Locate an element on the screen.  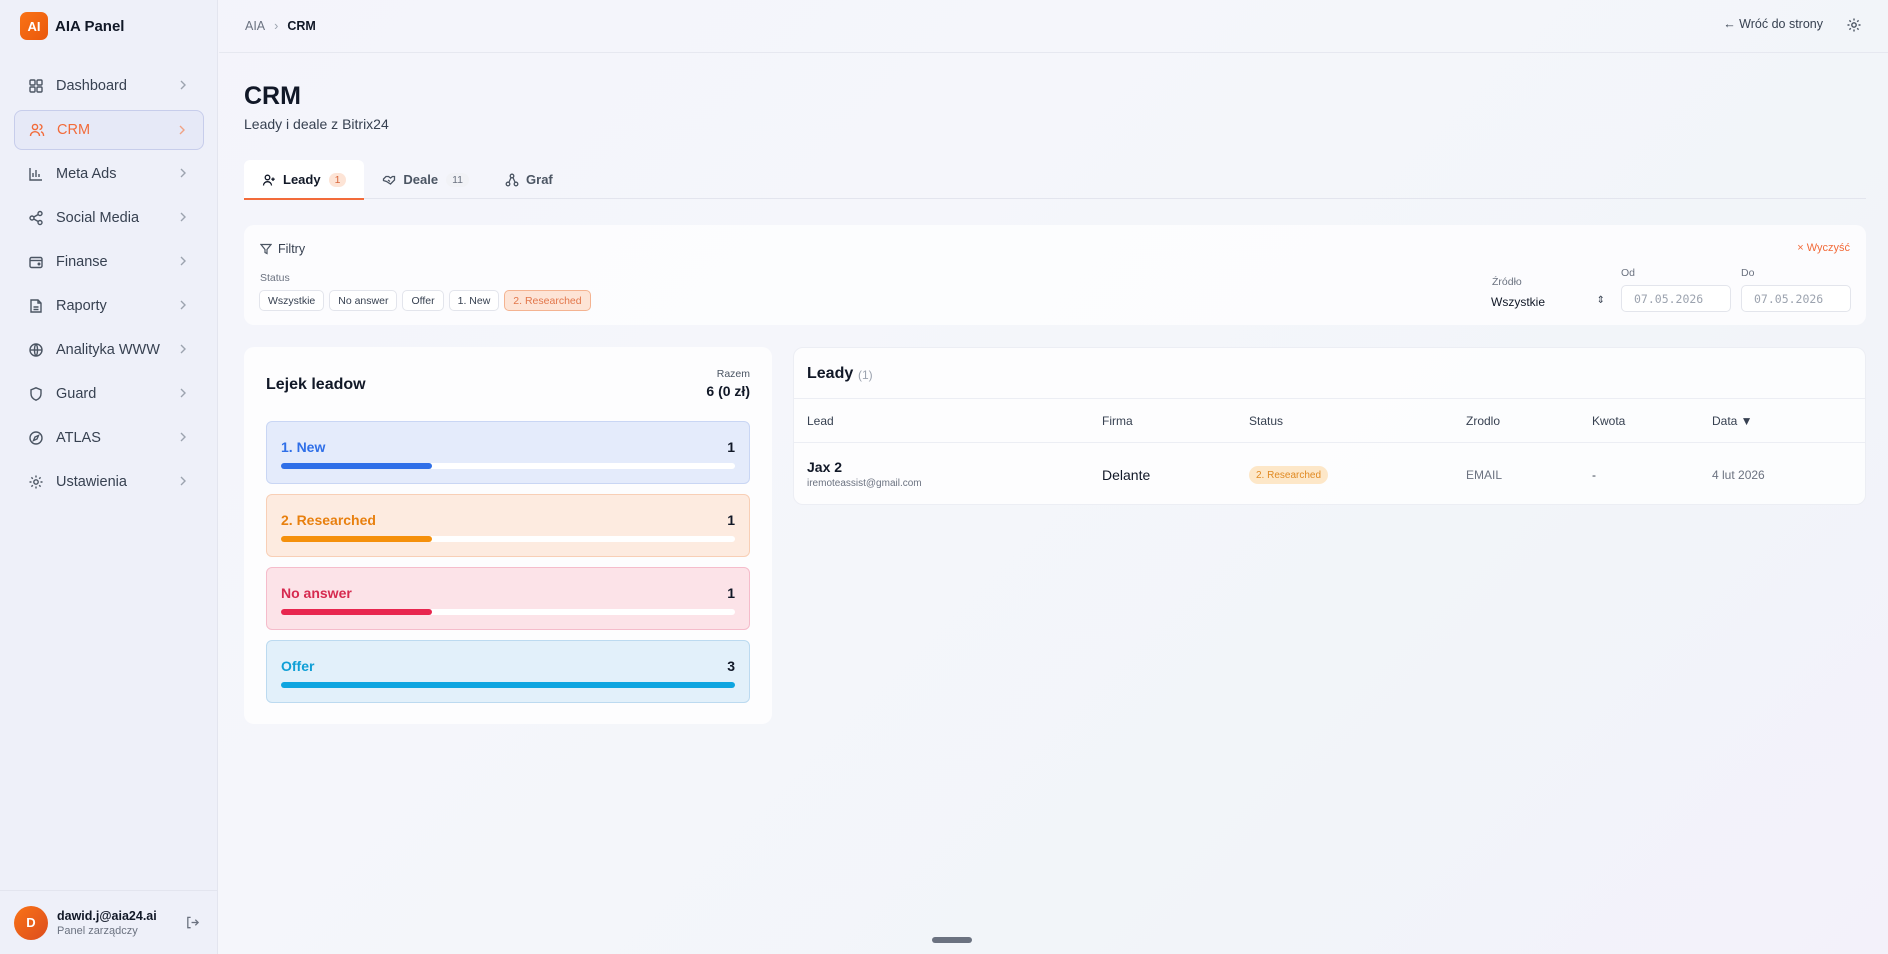
sidebar-item-label: Finanse is located at coordinates (82, 262).